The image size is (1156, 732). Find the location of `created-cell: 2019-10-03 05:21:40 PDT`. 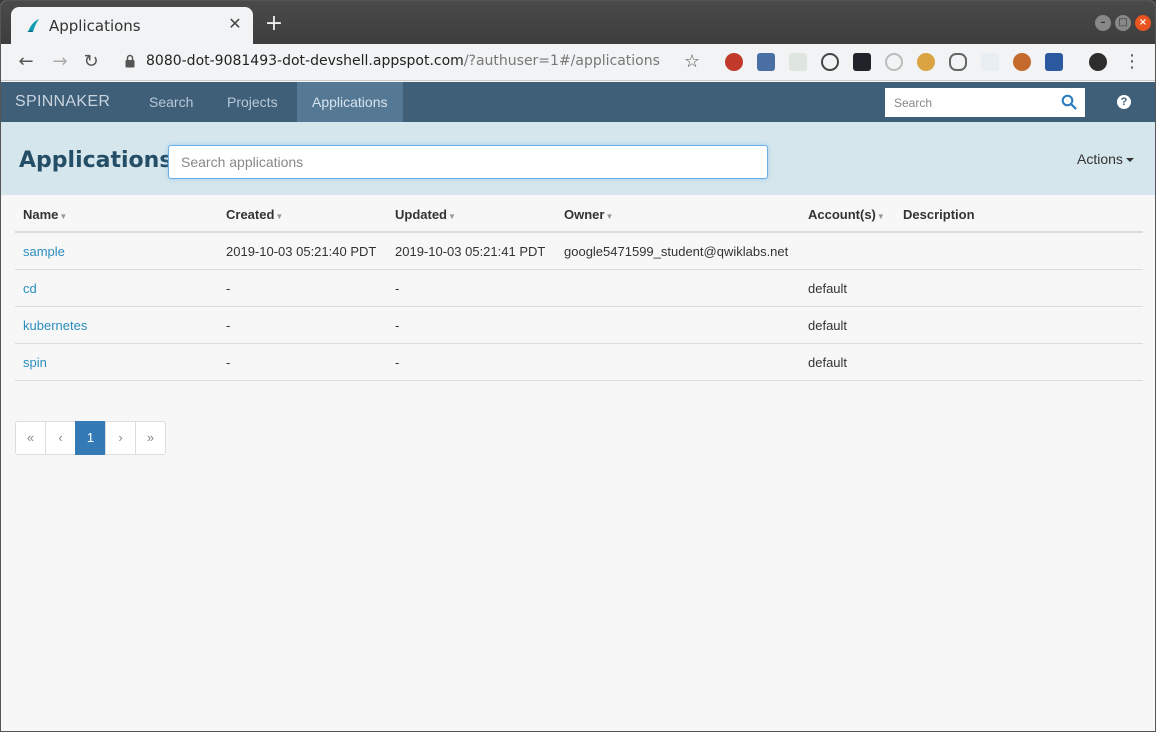

created-cell: 2019-10-03 05:21:40 PDT is located at coordinates (301, 251).